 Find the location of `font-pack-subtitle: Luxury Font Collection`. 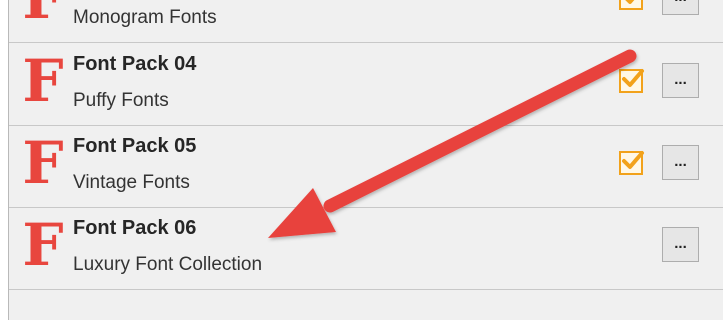

font-pack-subtitle: Luxury Font Collection is located at coordinates (168, 264).